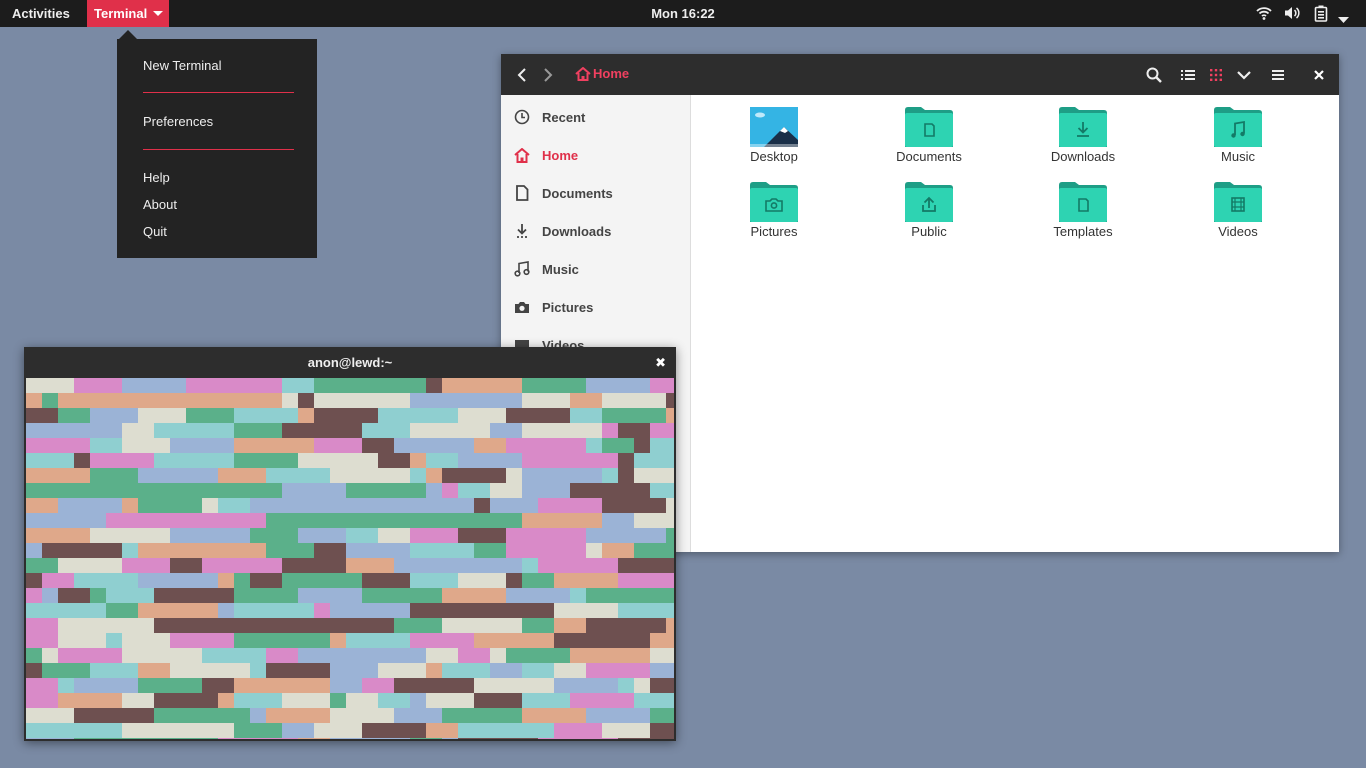 This screenshot has height=768, width=1366. Describe the element at coordinates (1216, 75) in the screenshot. I see `grid-view-icon` at that location.